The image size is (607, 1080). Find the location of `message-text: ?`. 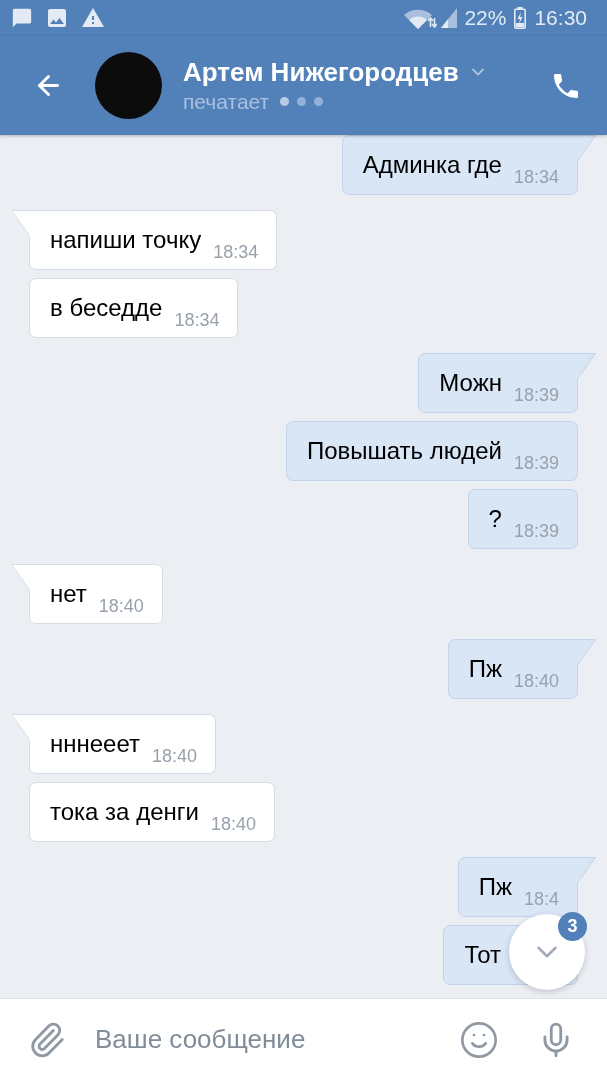

message-text: ? is located at coordinates (495, 519).